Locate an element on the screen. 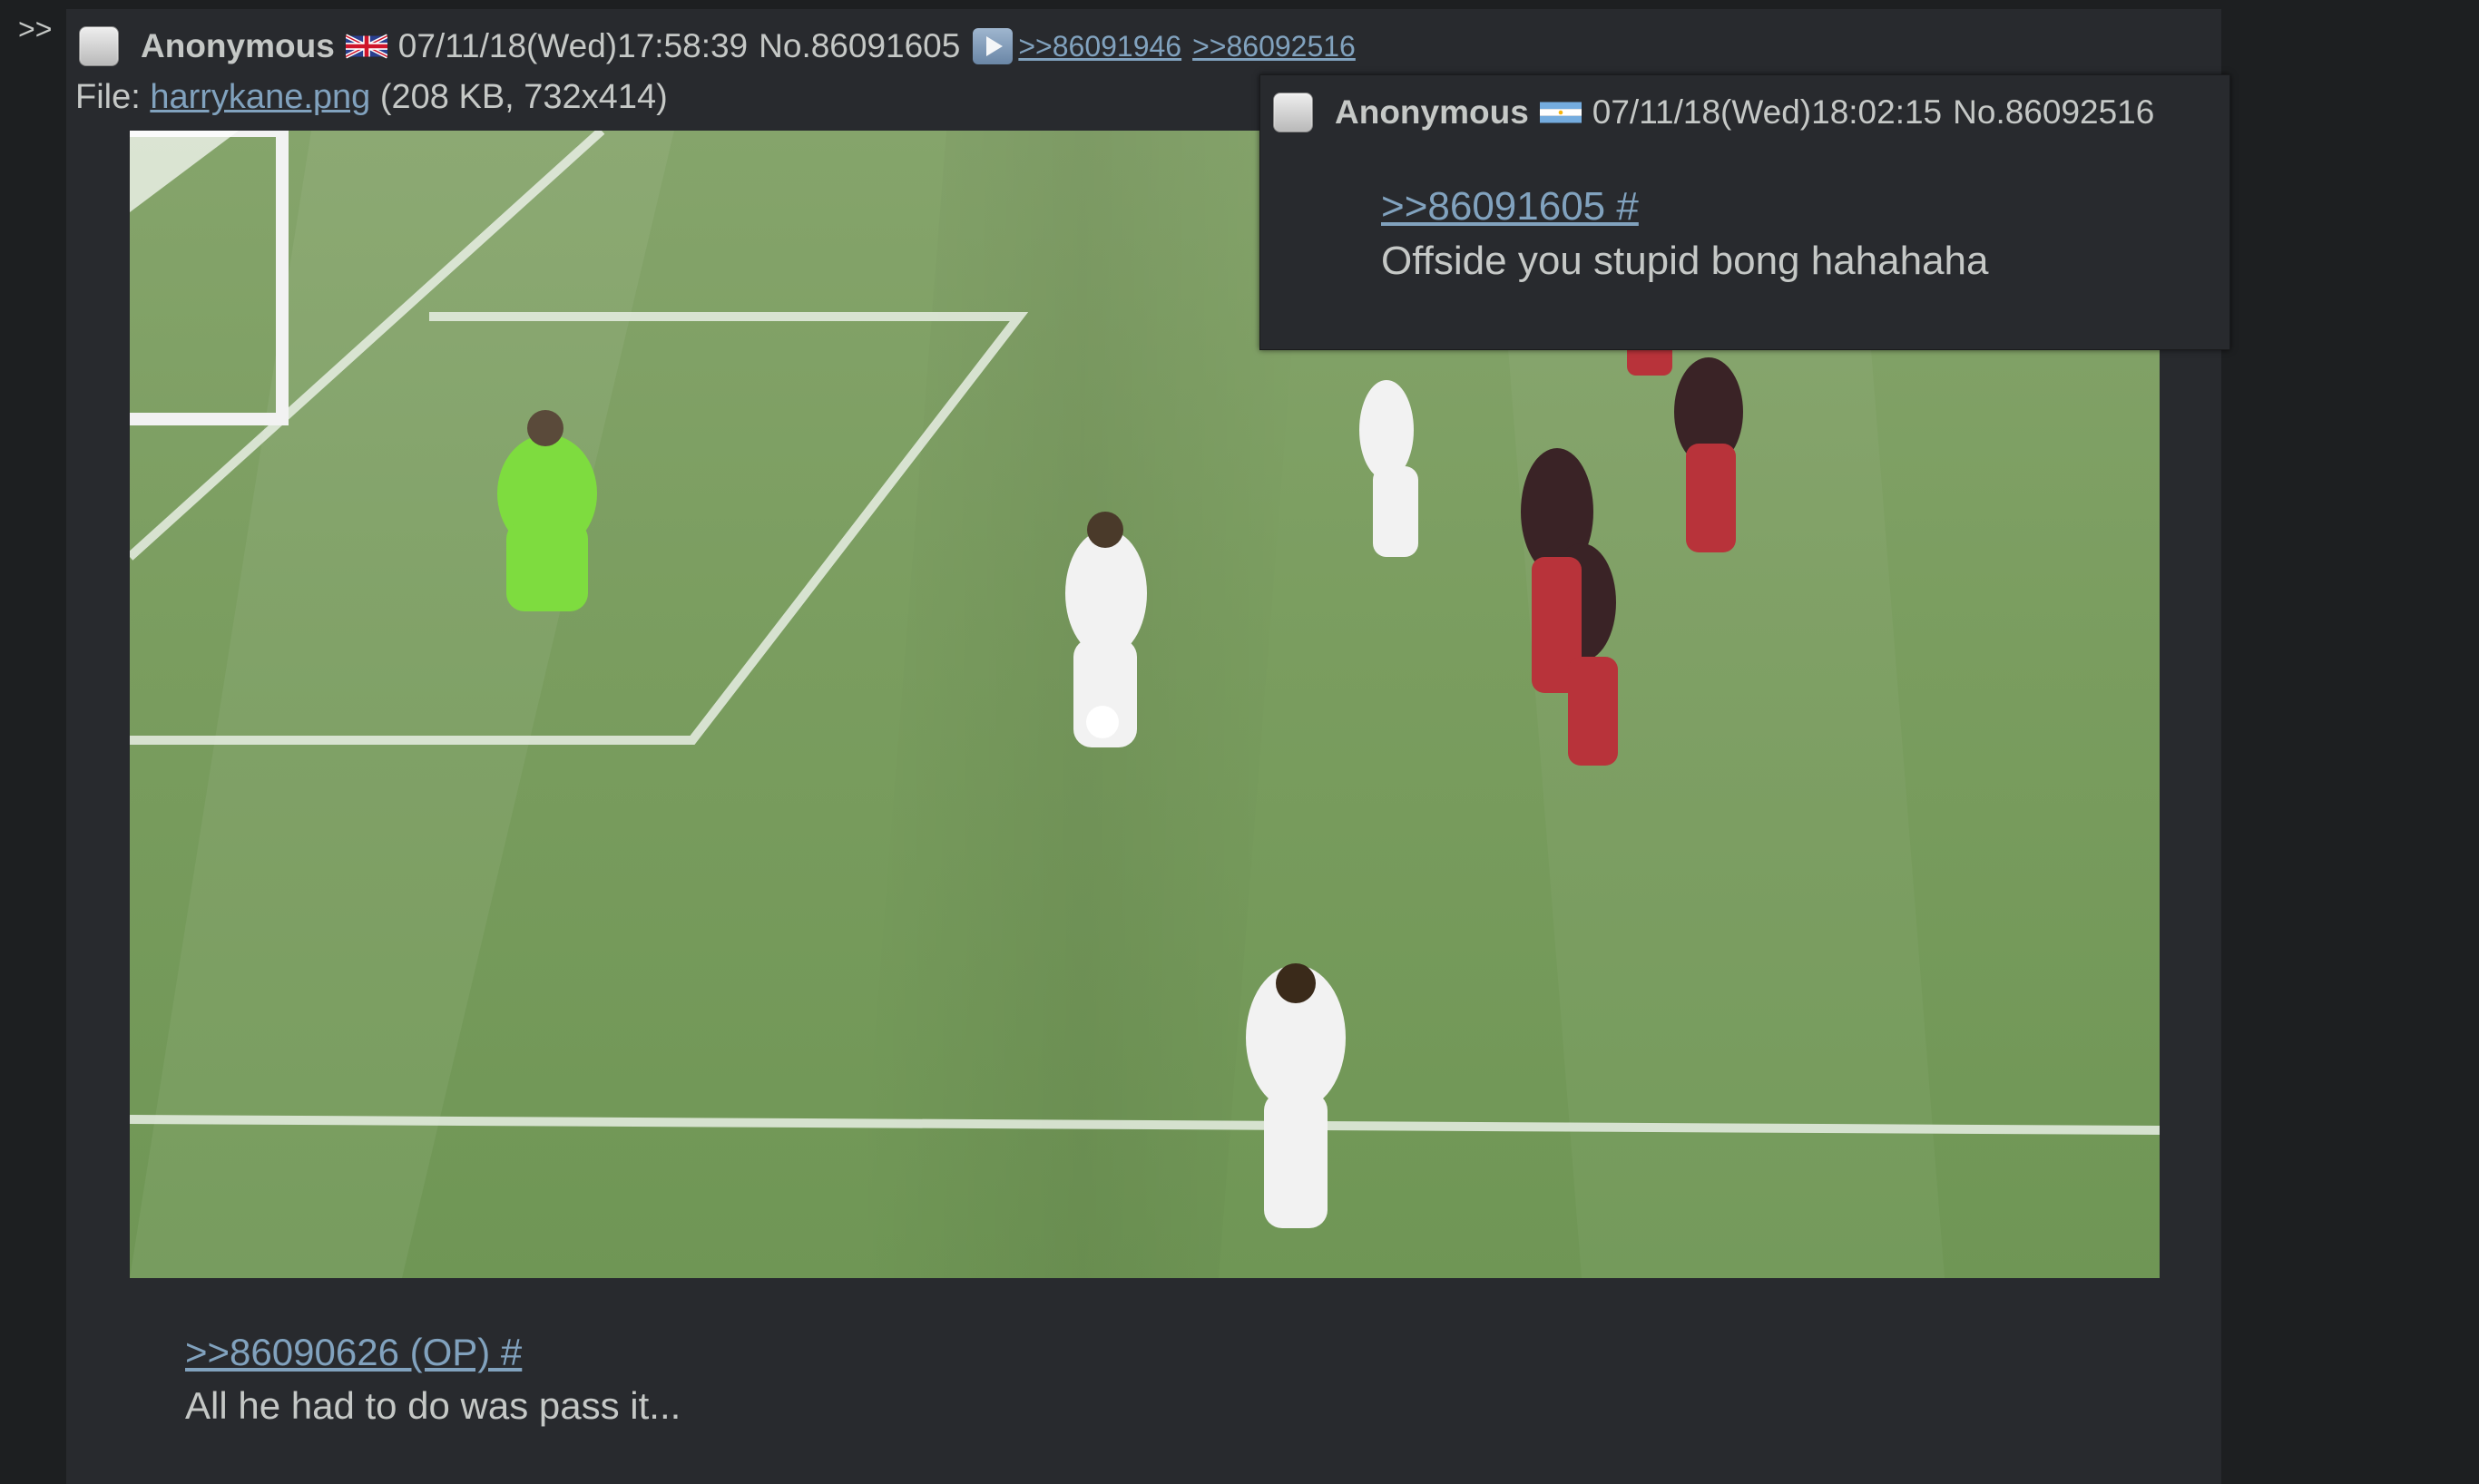  post-arrows: >> is located at coordinates (35, 29).